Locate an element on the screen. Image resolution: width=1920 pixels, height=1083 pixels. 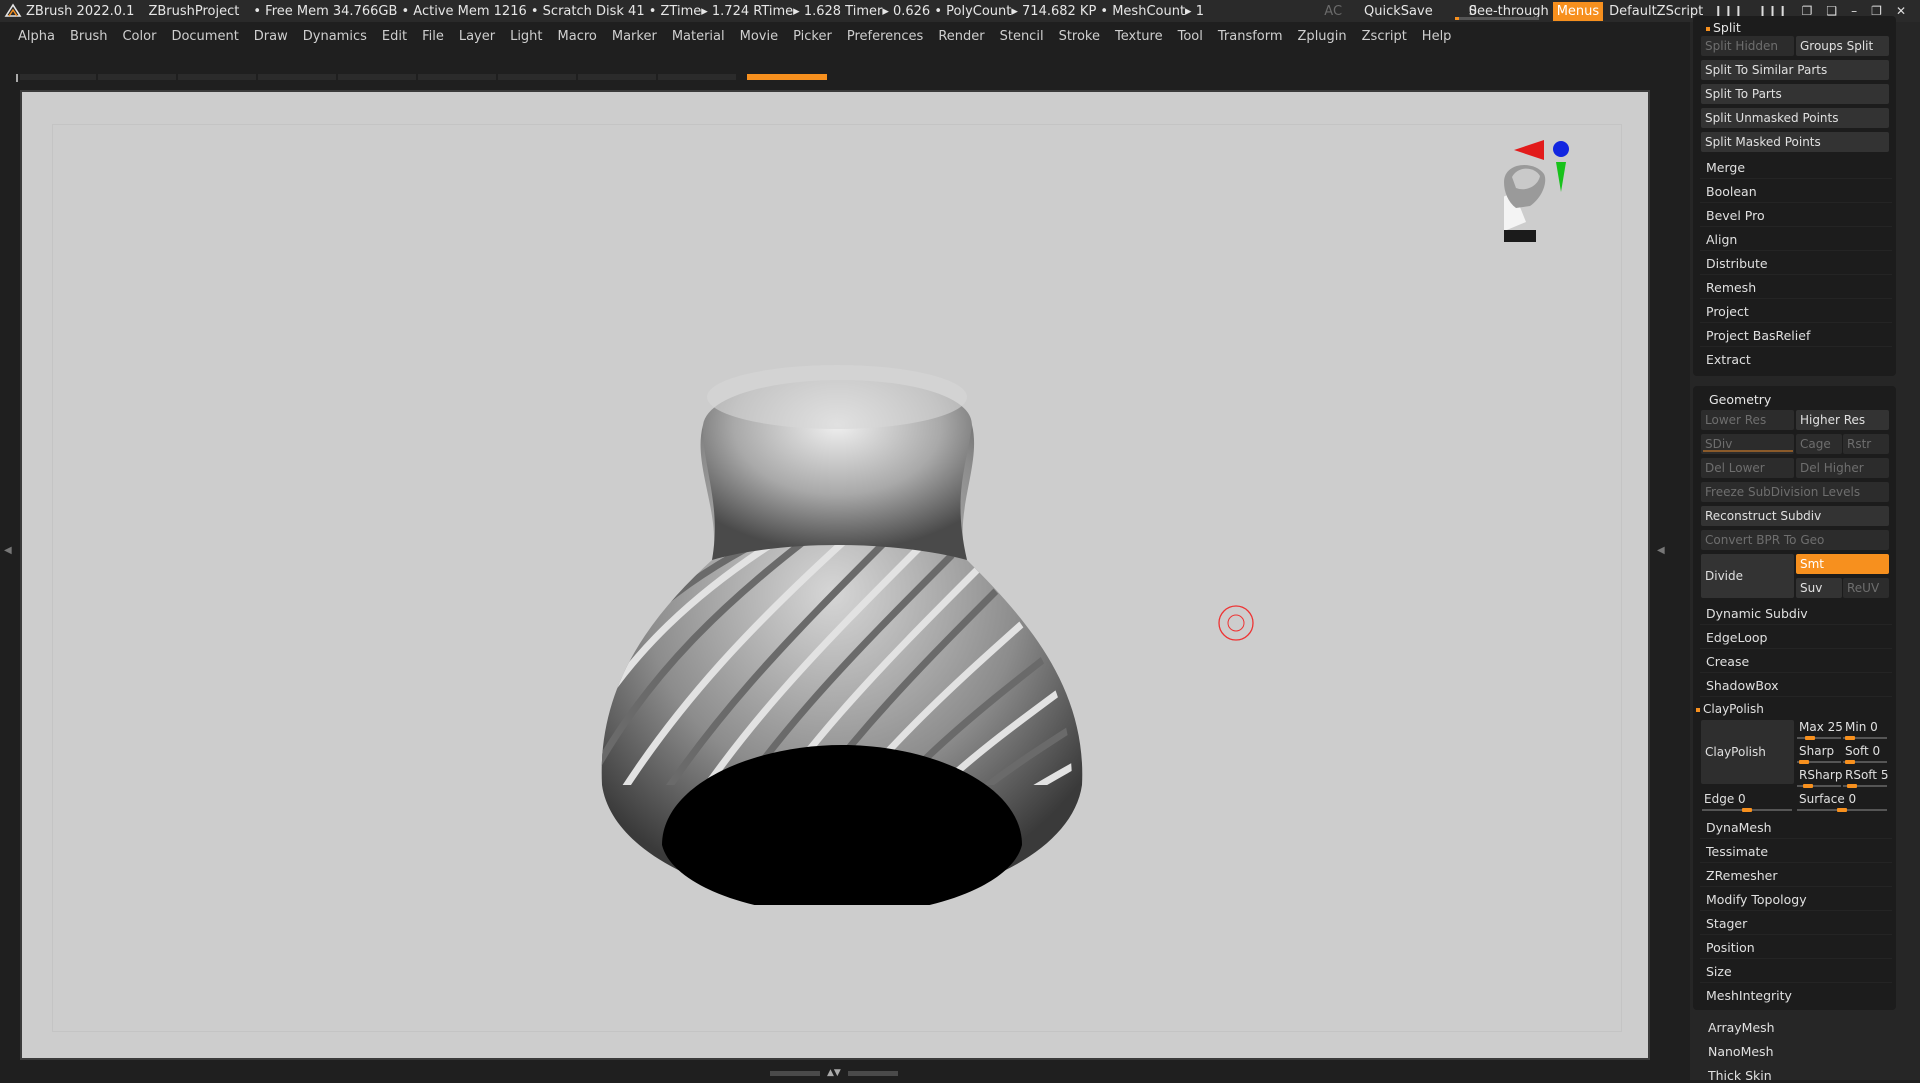
min-slider: Min 0 is located at coordinates (1861, 727).